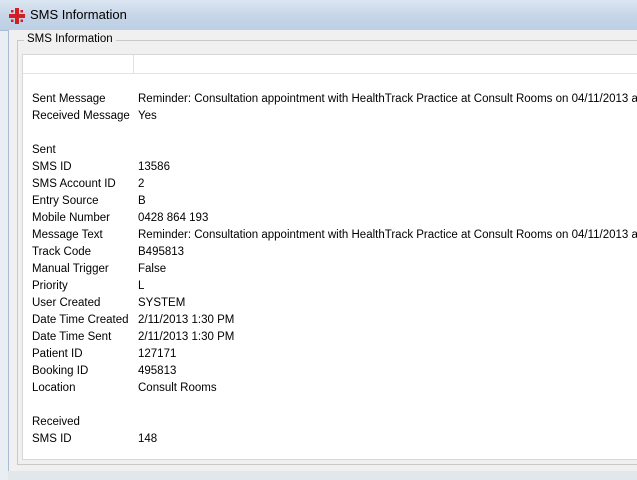 This screenshot has width=637, height=480. I want to click on table-row: SMS ID 13586, so click(330, 167).